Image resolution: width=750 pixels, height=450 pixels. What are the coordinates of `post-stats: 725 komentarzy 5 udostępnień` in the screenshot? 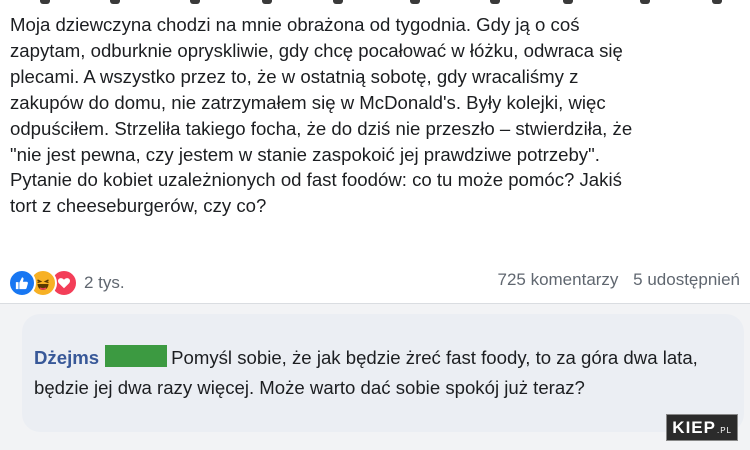 It's located at (618, 280).